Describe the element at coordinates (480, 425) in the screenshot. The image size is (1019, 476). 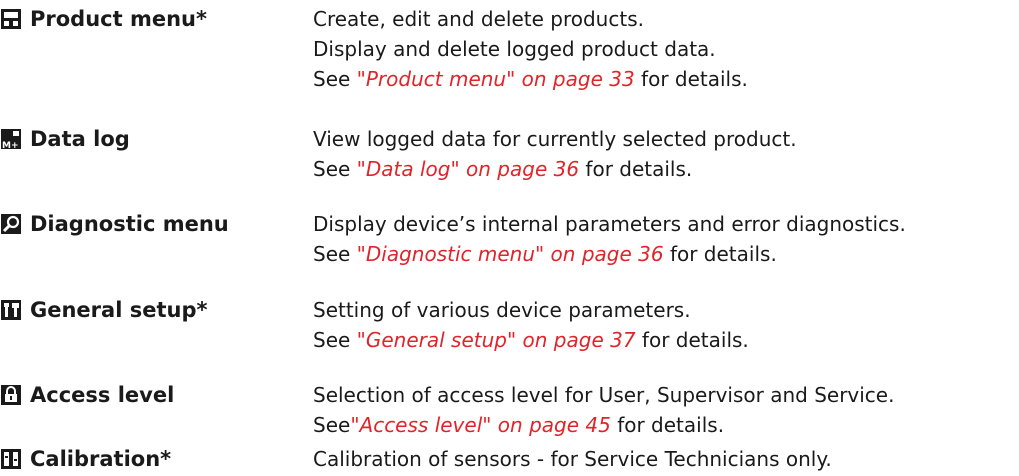
I see `access-level-link: "Access level" on page 45` at that location.